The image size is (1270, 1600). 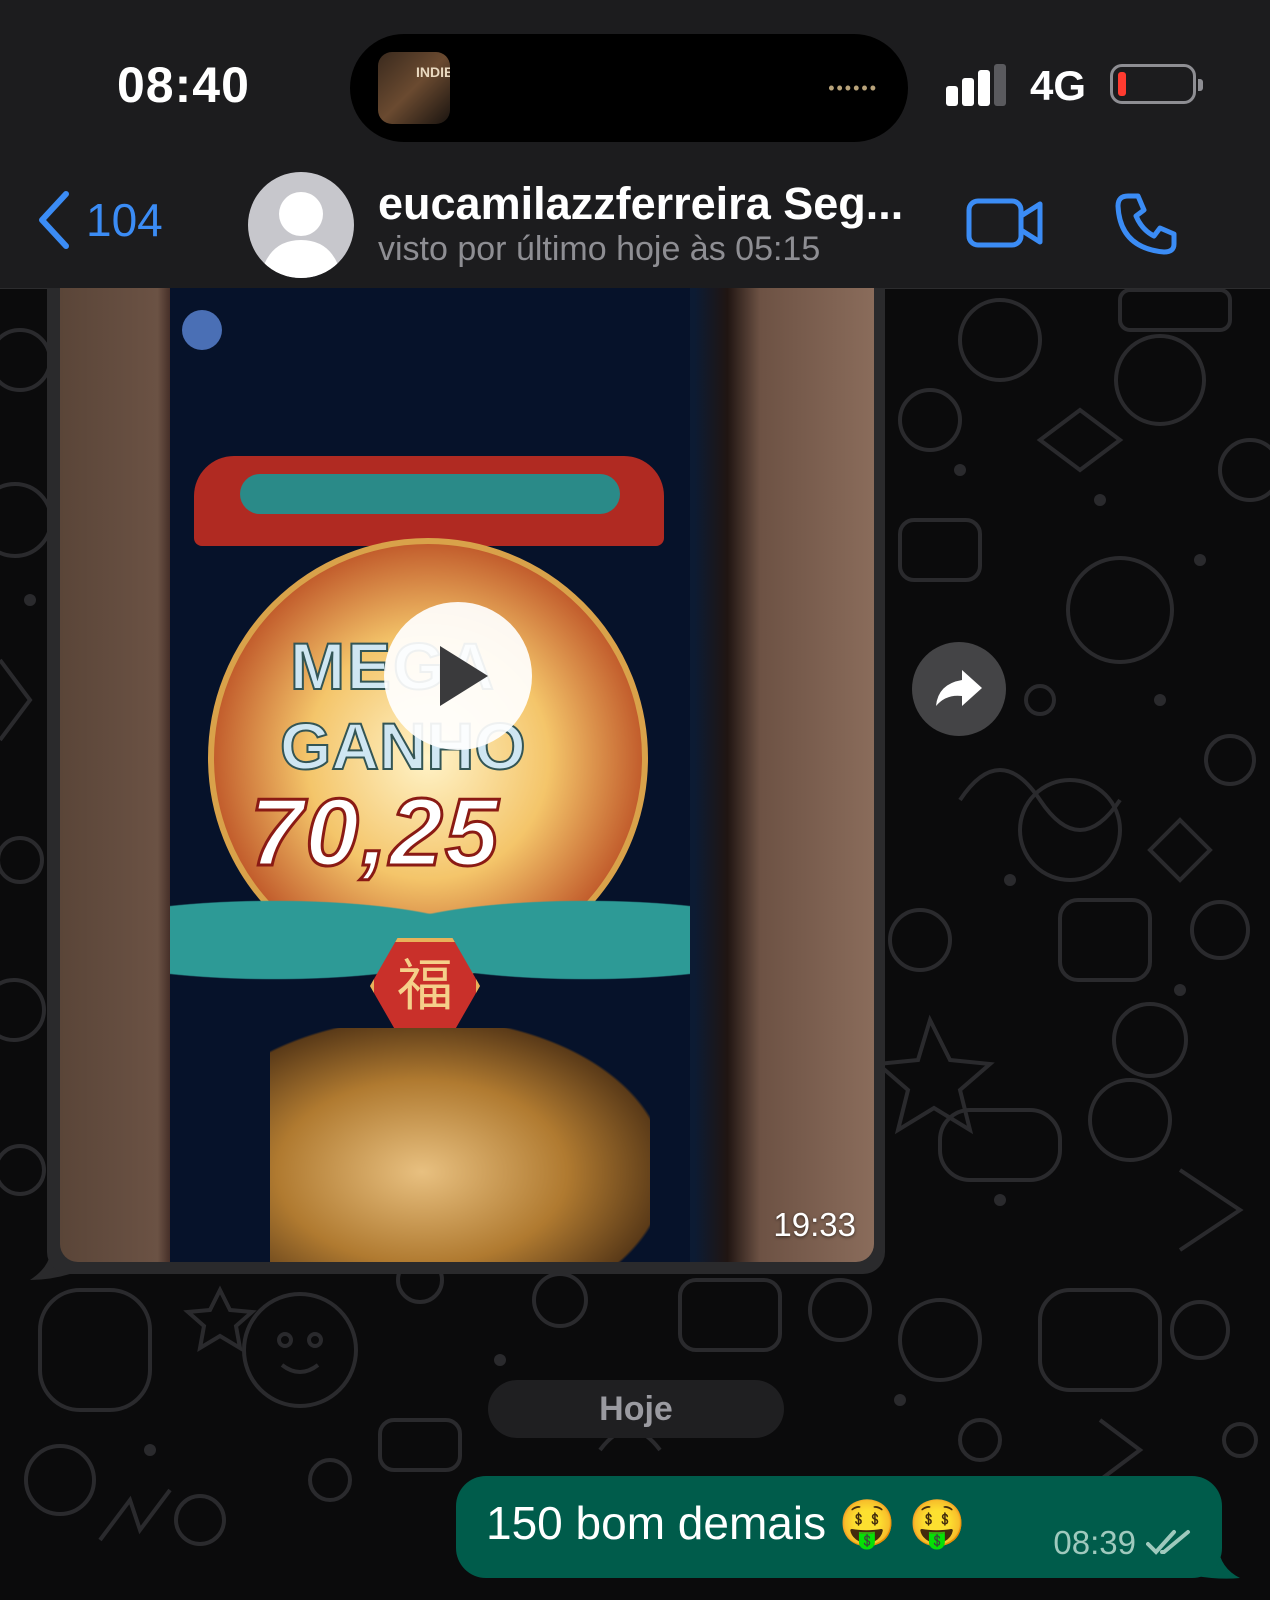 I want to click on forward-arrow-icon, so click(x=959, y=688).